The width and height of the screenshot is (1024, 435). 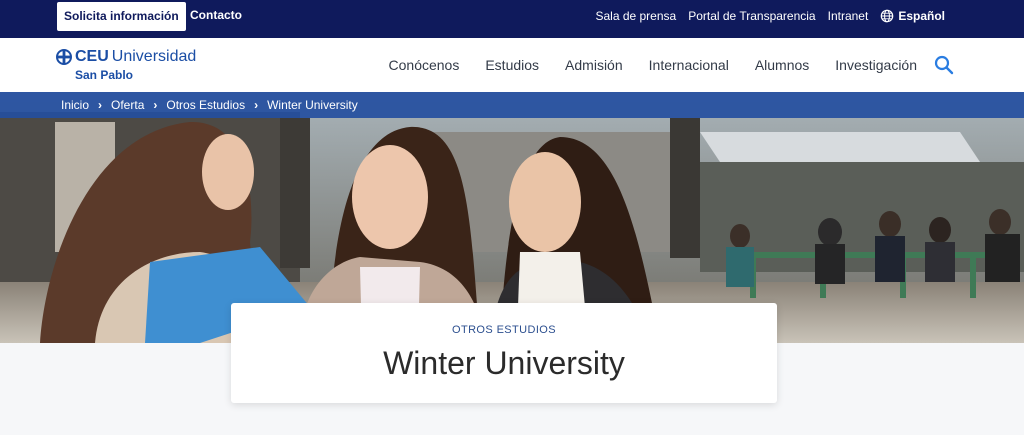 I want to click on page-title: Winter University, so click(x=504, y=363).